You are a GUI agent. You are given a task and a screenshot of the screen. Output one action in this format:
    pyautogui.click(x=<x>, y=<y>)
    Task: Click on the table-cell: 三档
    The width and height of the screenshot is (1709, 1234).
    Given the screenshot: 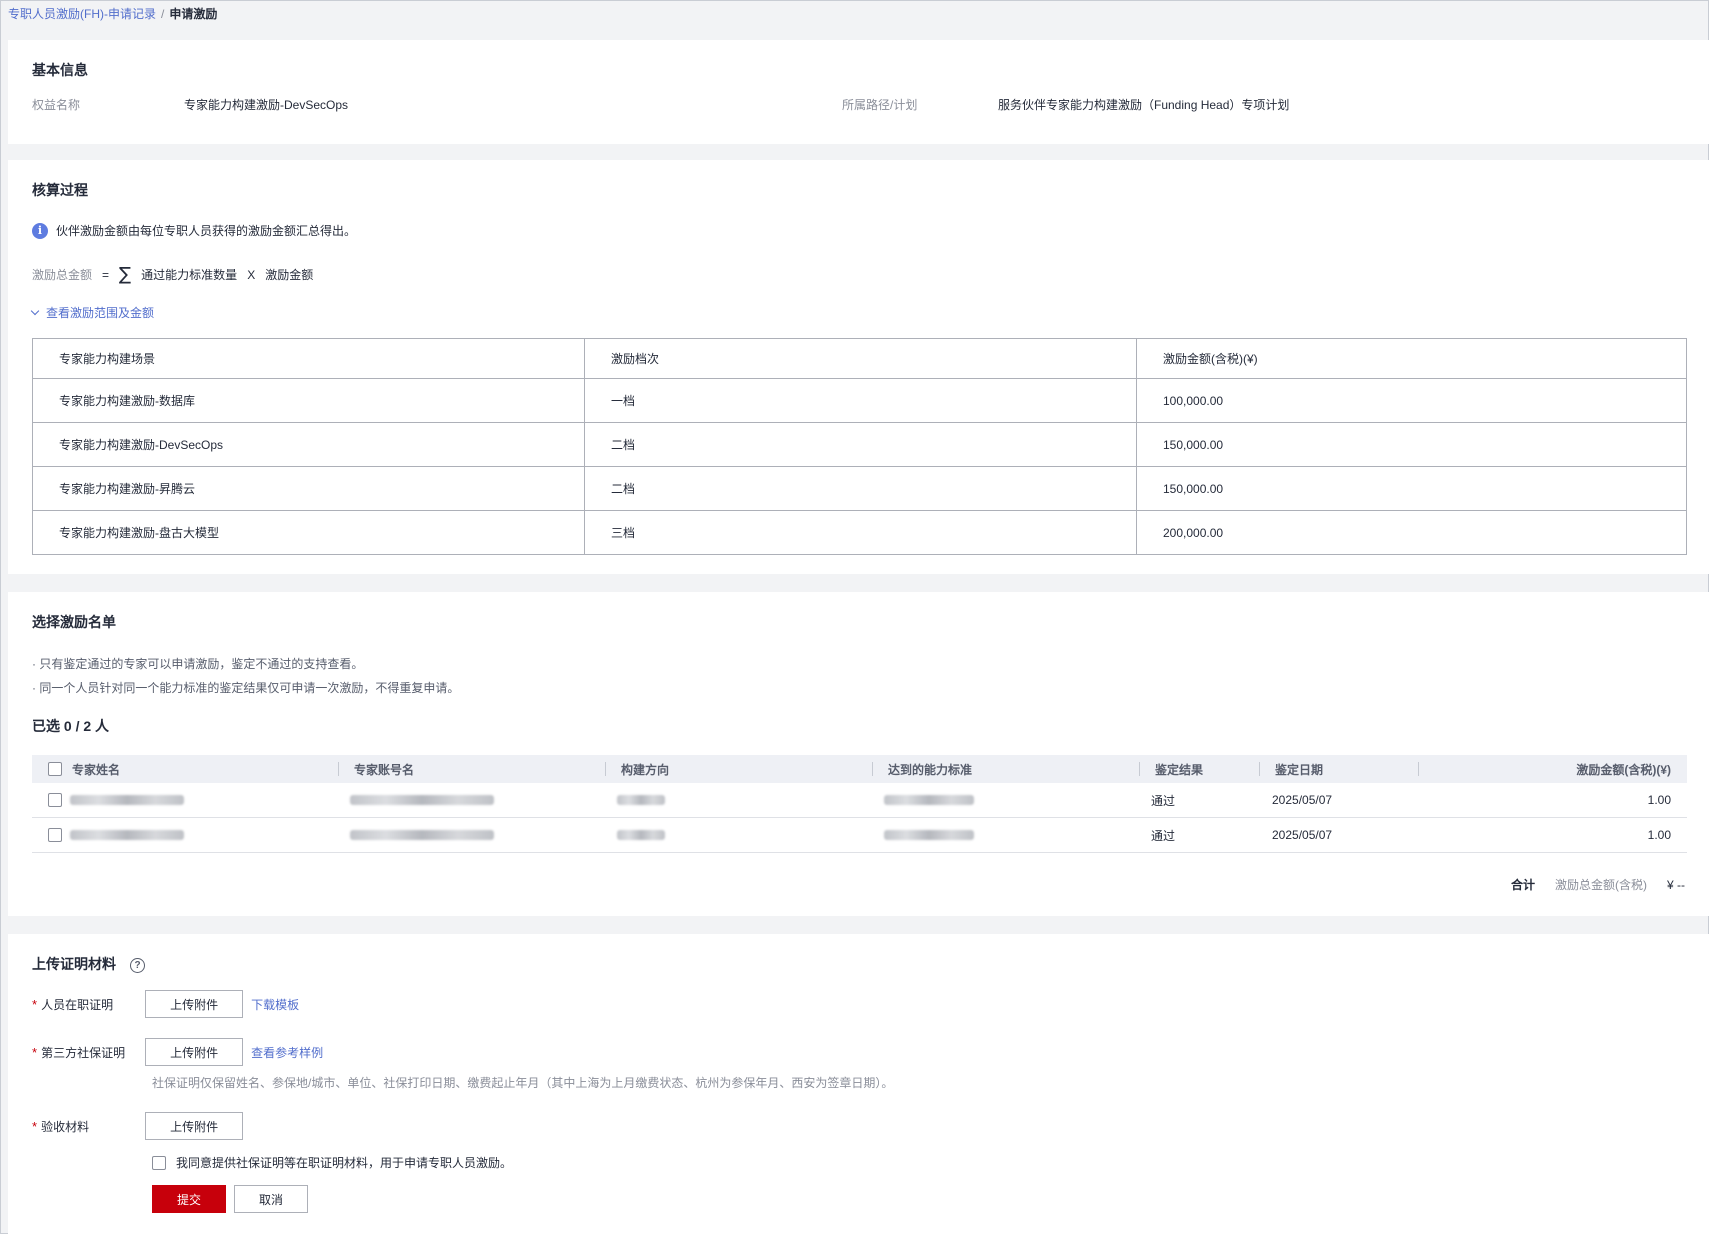 What is the action you would take?
    pyautogui.click(x=860, y=532)
    